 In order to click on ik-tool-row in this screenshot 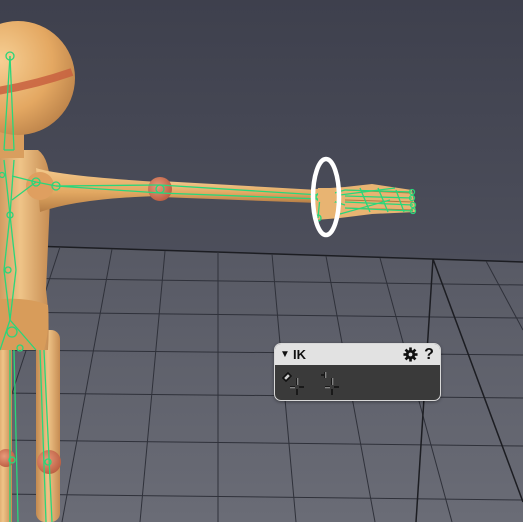, I will do `click(357, 383)`.